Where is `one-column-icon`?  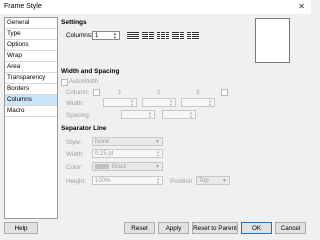 one-column-icon is located at coordinates (133, 36).